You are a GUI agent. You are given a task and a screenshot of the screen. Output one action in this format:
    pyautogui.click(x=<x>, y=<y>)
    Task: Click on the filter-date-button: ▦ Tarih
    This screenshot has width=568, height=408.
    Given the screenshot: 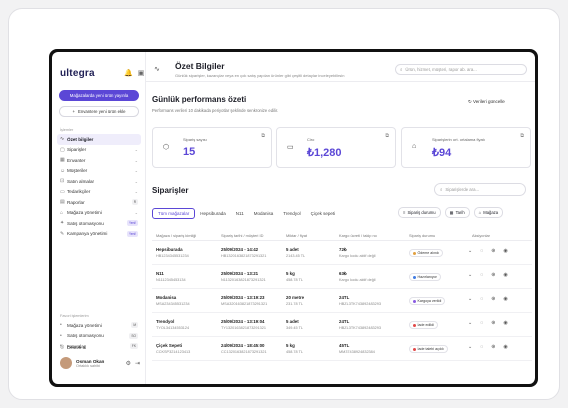 What is the action you would take?
    pyautogui.click(x=457, y=212)
    